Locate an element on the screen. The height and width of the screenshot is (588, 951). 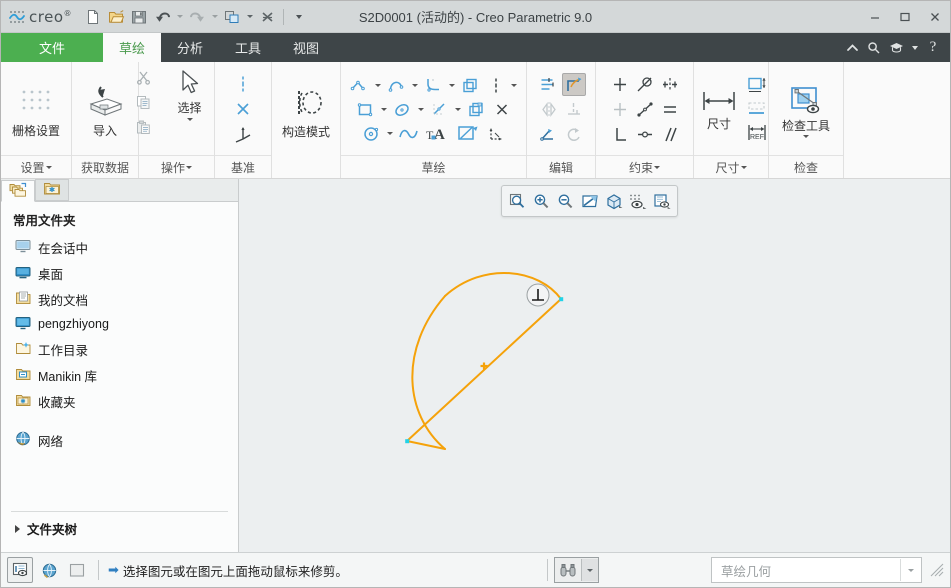
resize-grip is located at coordinates (937, 570).